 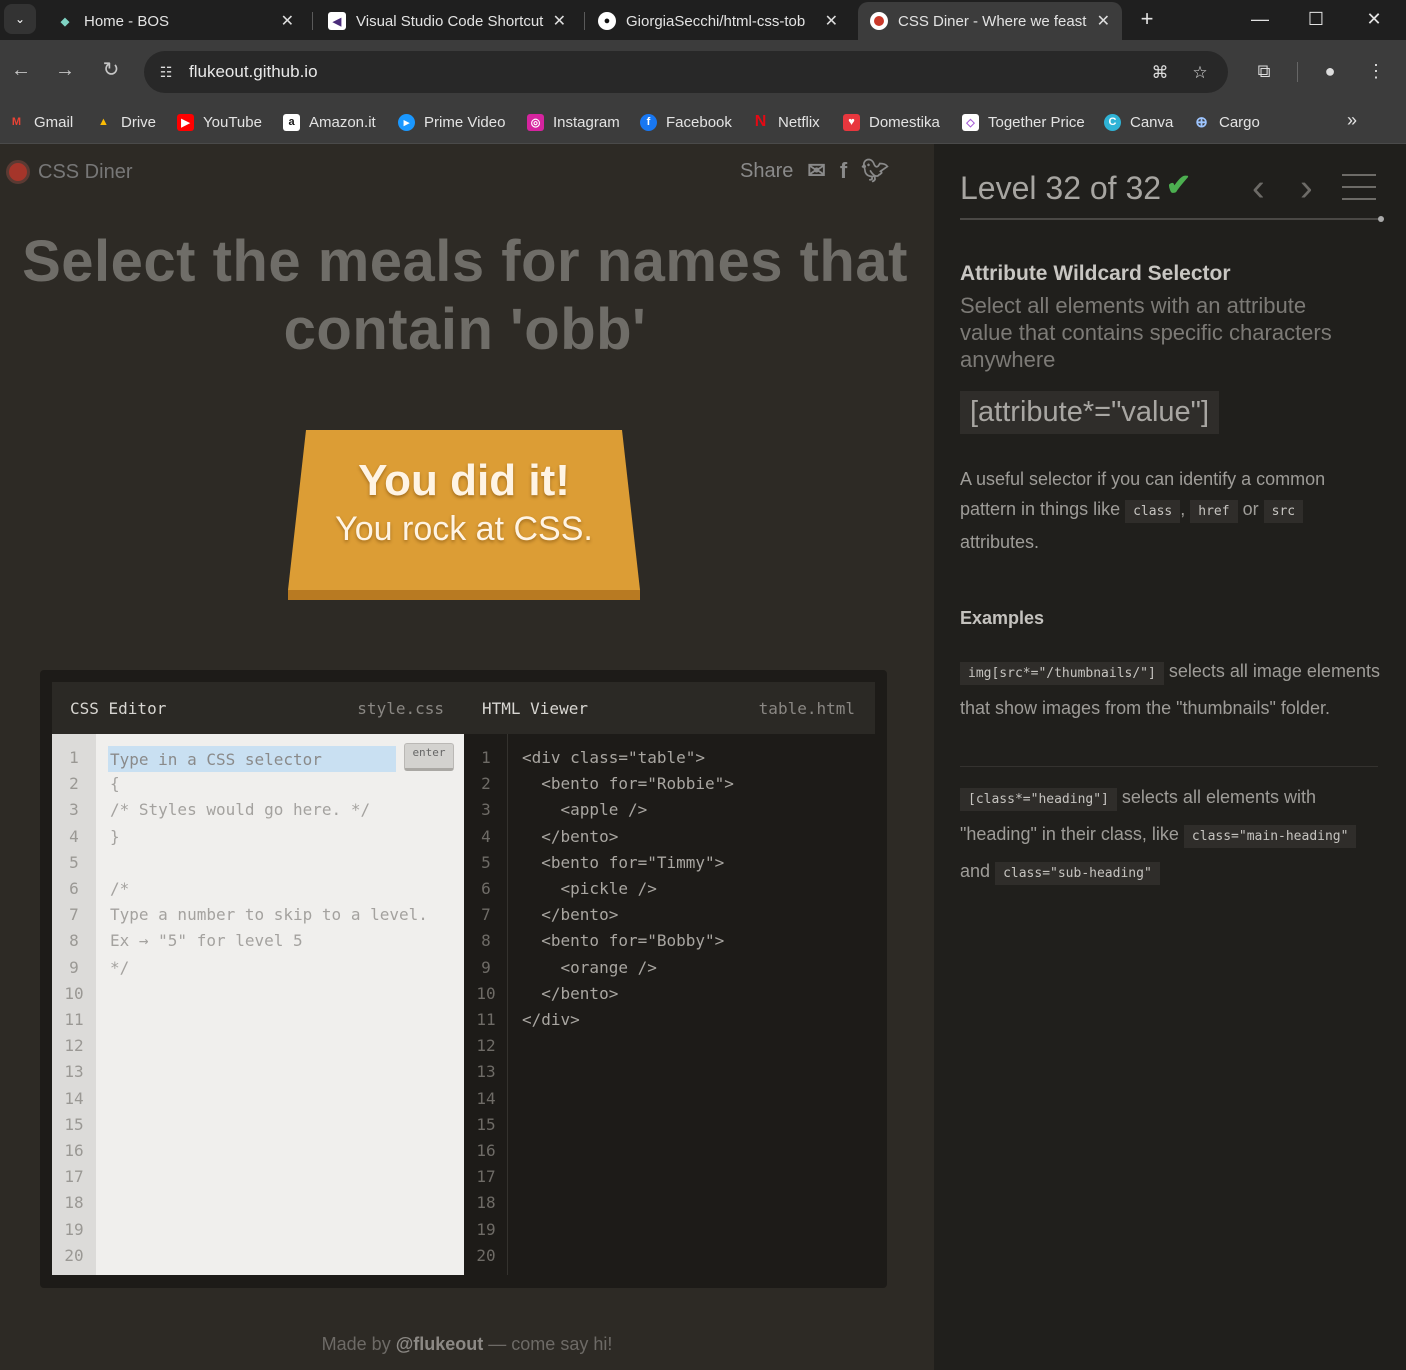 What do you see at coordinates (486, 1098) in the screenshot?
I see `line-number: 14` at bounding box center [486, 1098].